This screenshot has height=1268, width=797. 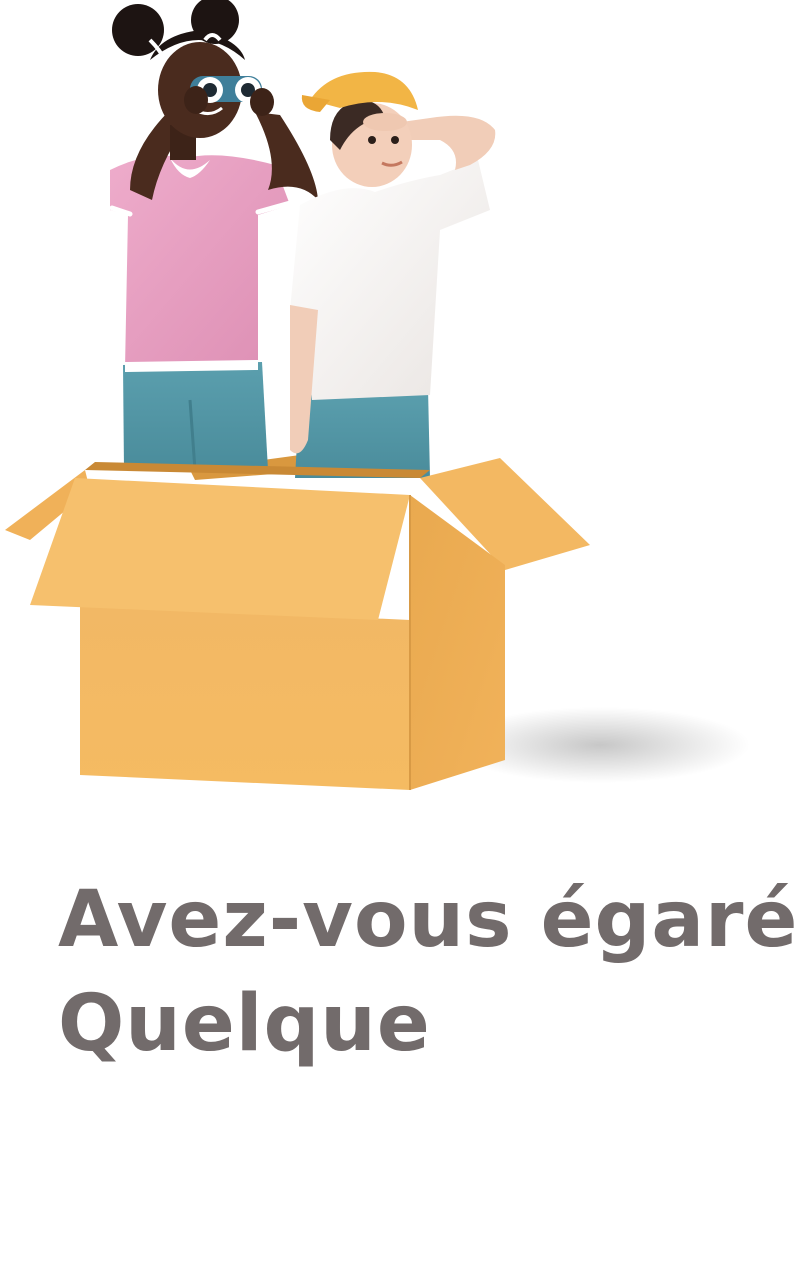 I want to click on girl-figure, so click(x=213, y=235).